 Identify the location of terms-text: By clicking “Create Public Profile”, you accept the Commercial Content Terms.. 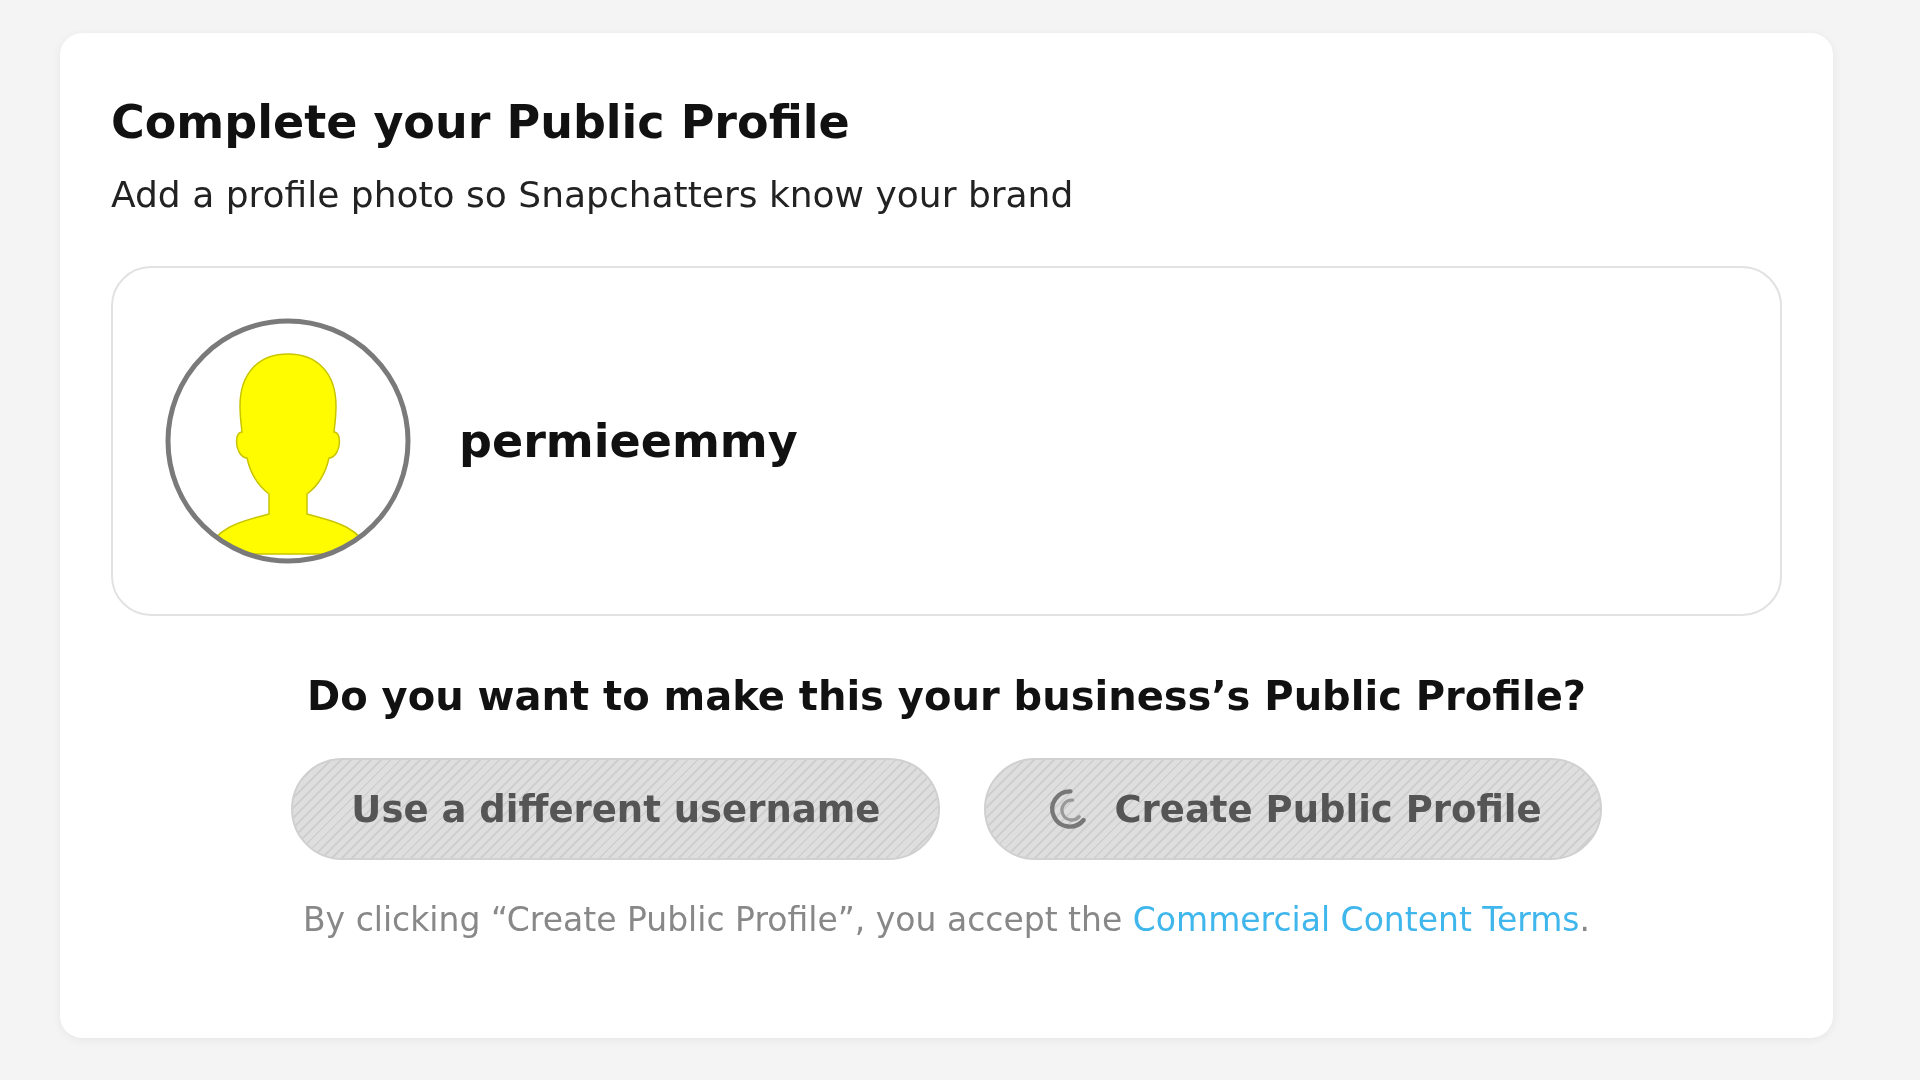
(946, 919).